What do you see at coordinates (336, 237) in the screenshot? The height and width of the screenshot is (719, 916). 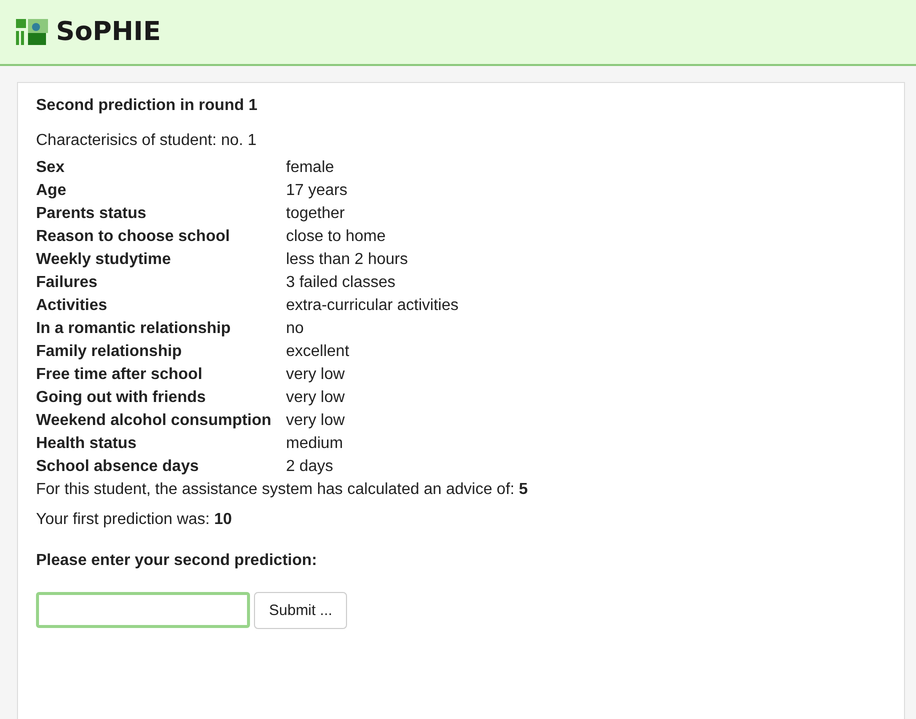 I see `attribute-value: close to home` at bounding box center [336, 237].